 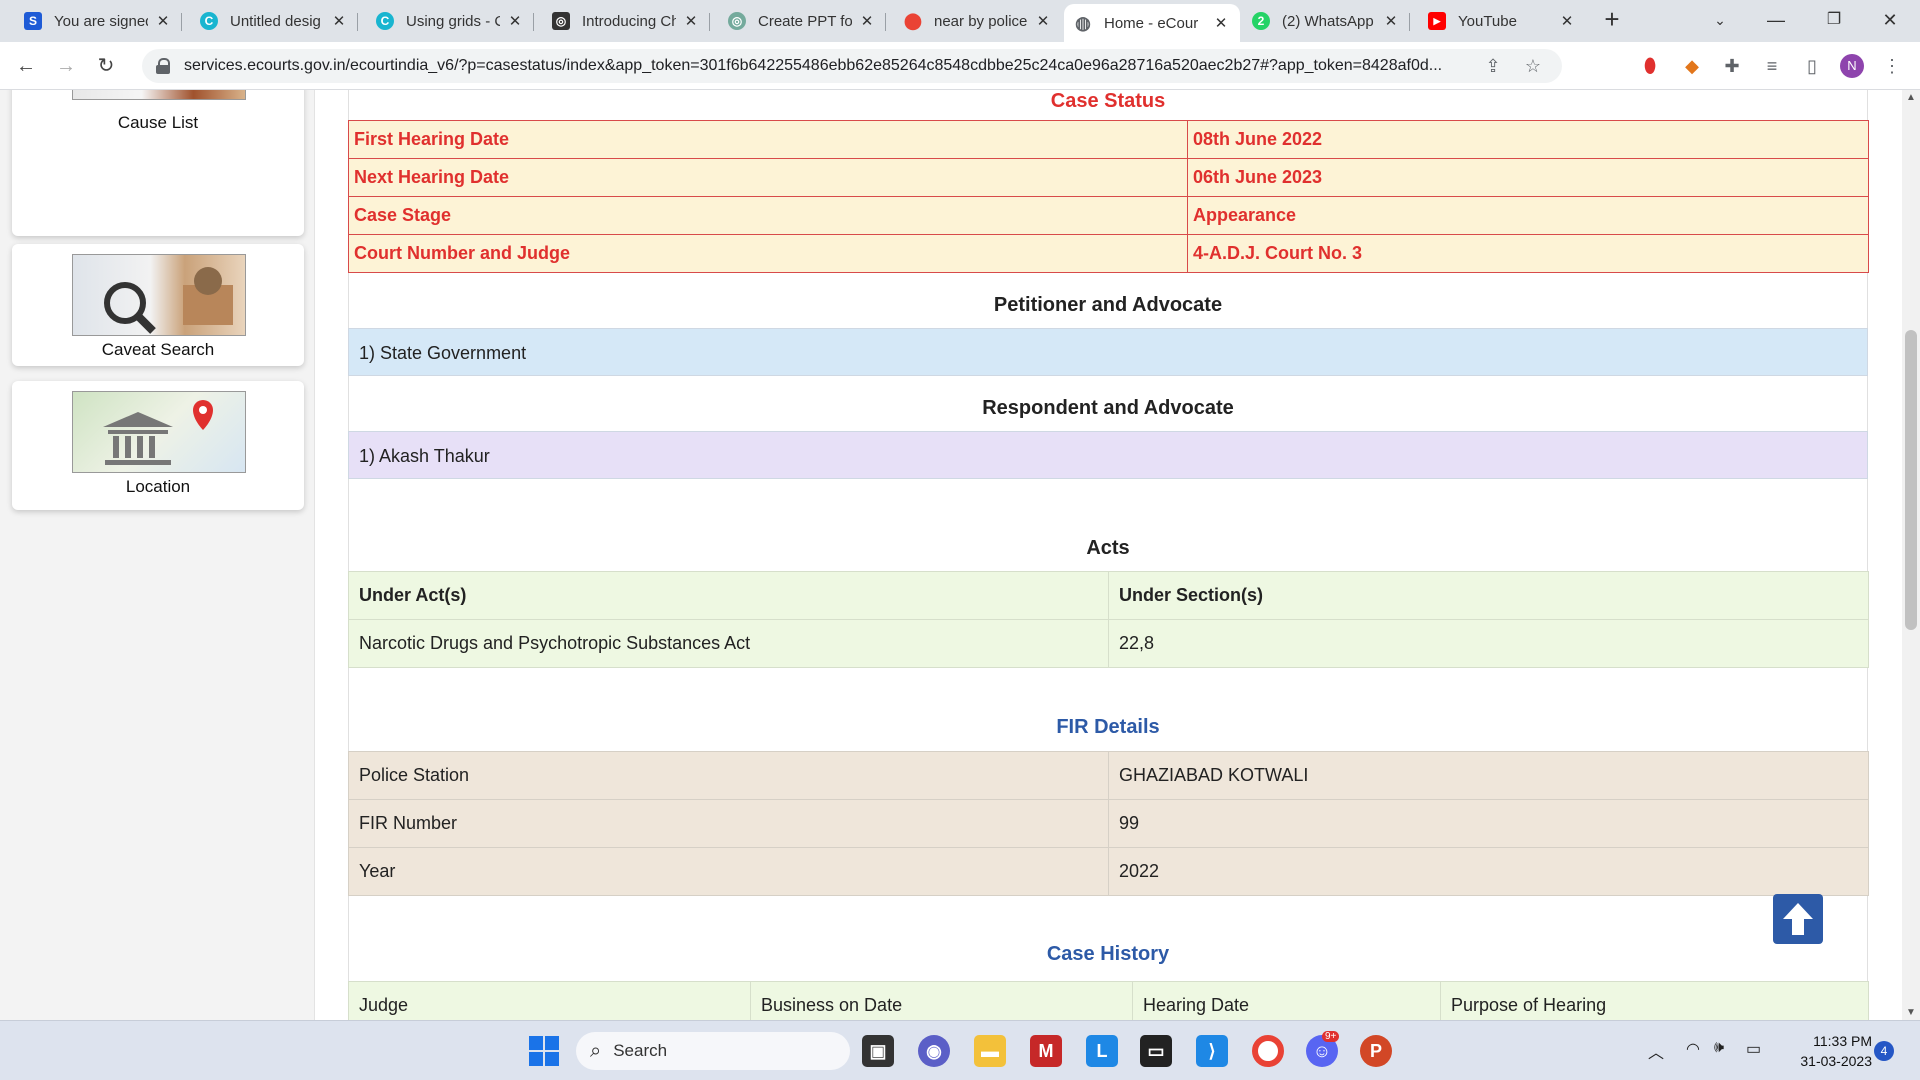 What do you see at coordinates (640, 1050) in the screenshot?
I see `search-label: Search` at bounding box center [640, 1050].